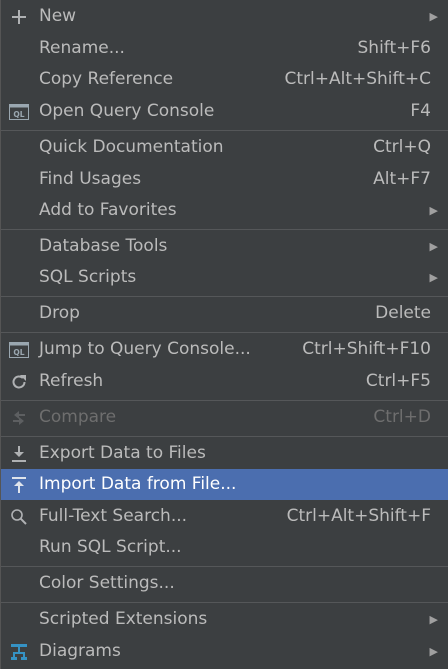  I want to click on menu-item-label: Find Usages, so click(90, 179).